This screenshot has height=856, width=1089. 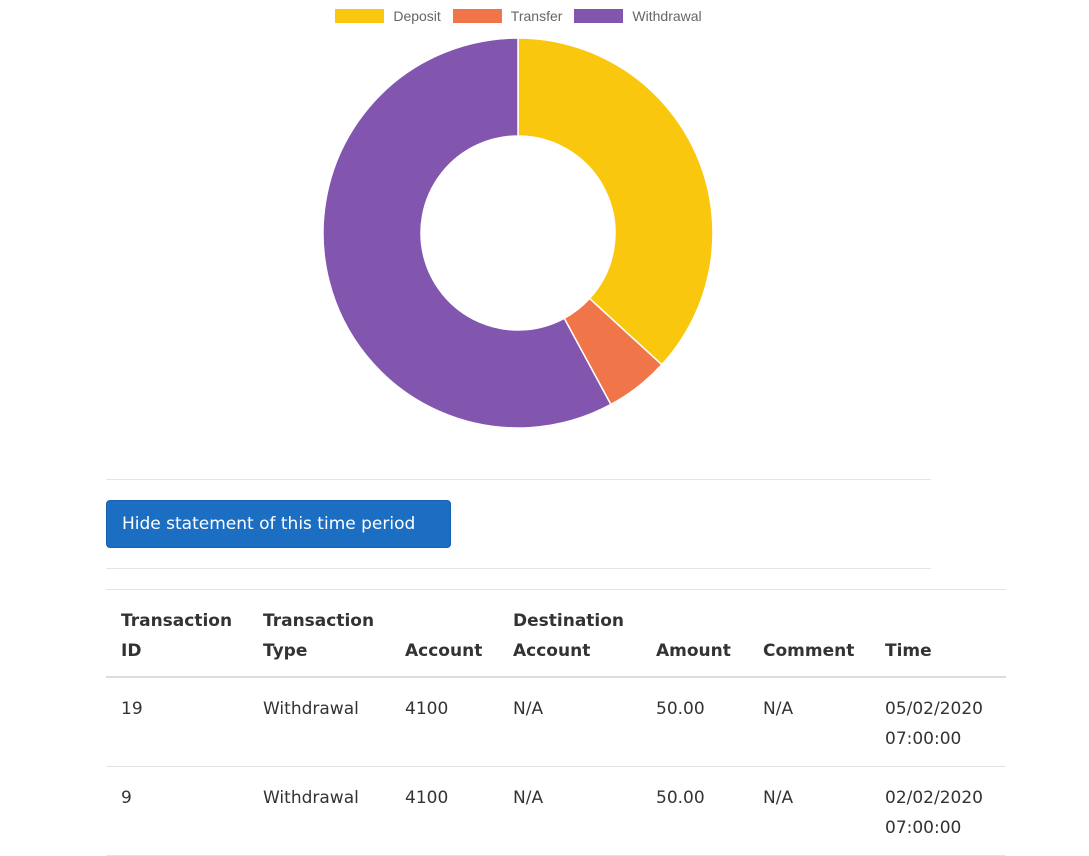 I want to click on column-header-amount: Amount, so click(x=694, y=633).